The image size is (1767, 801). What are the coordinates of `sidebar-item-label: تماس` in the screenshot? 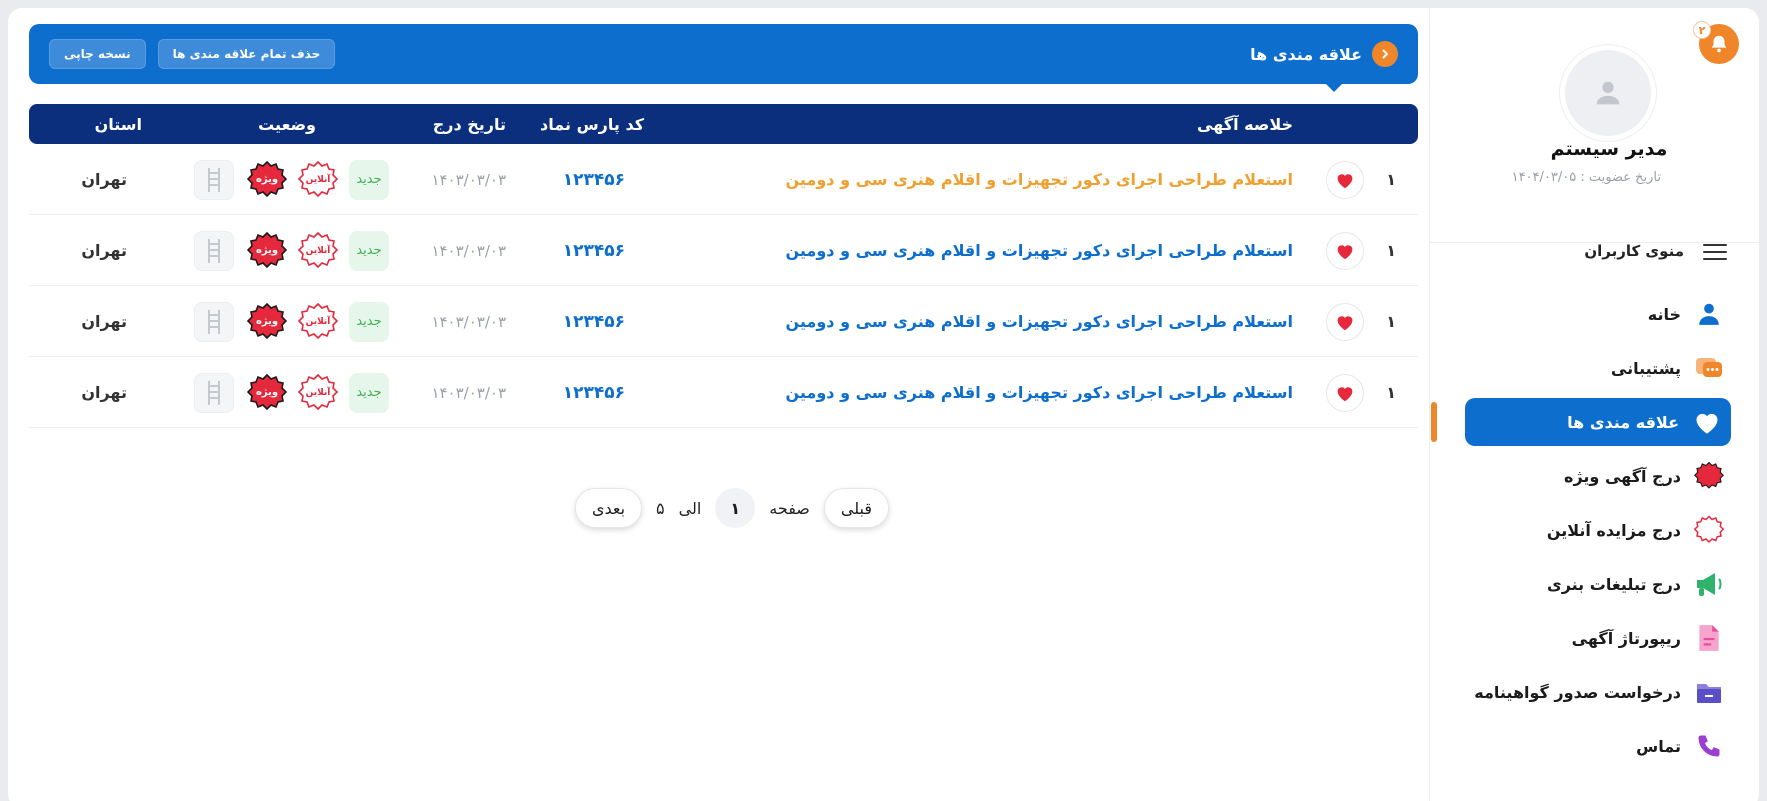 It's located at (1658, 746).